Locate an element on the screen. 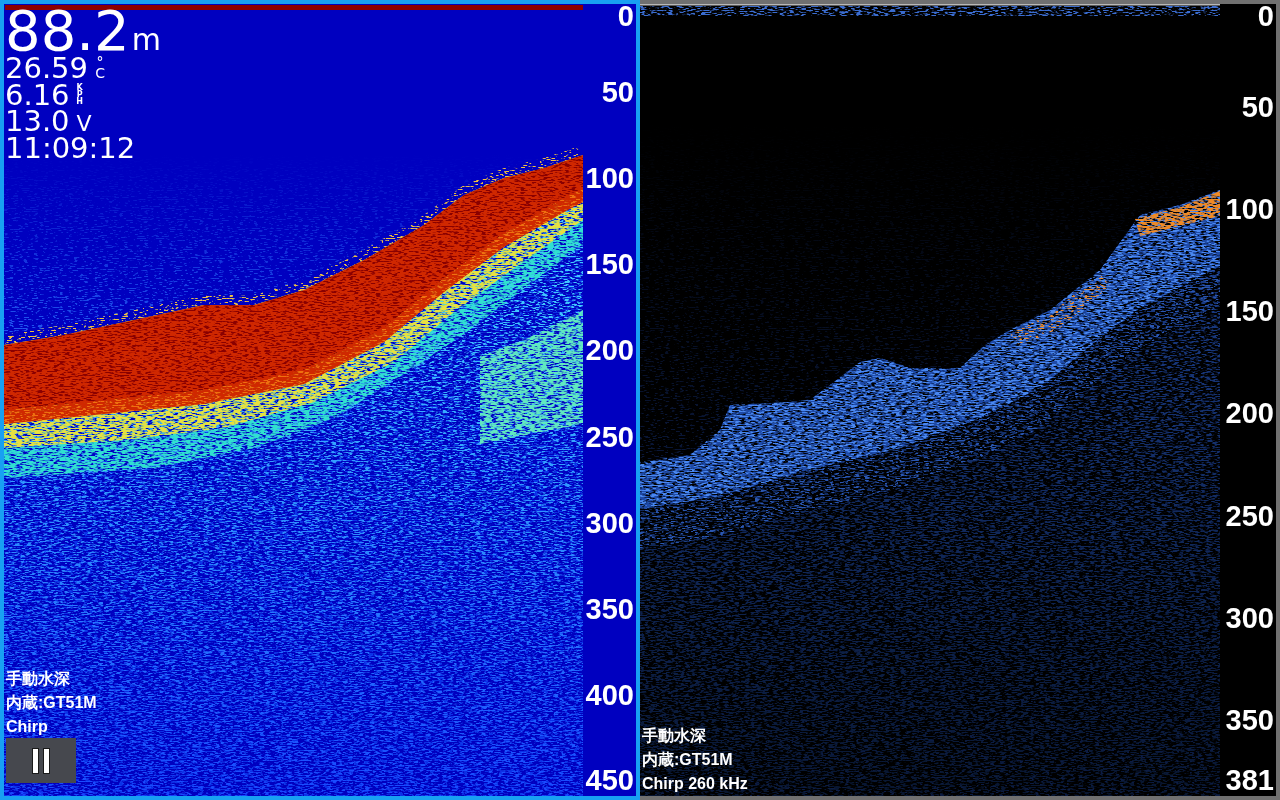 The image size is (1280, 800). time-readout: 11:09:12 is located at coordinates (70, 147).